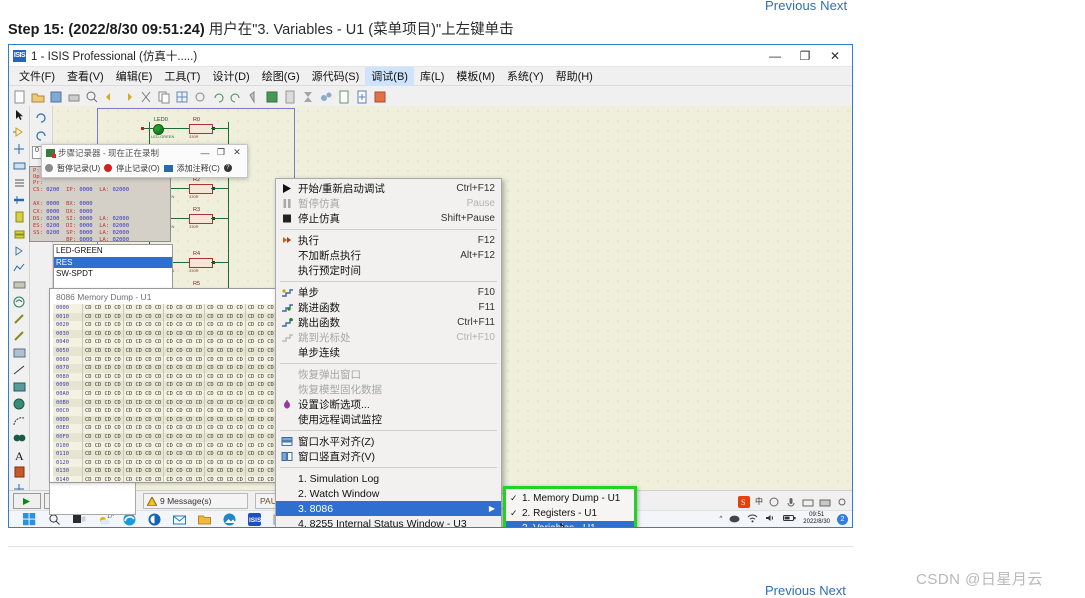  Describe the element at coordinates (388, 522) in the screenshot. I see `debug-window-item-3: 4. 8255 Internal Status Window - U3` at that location.